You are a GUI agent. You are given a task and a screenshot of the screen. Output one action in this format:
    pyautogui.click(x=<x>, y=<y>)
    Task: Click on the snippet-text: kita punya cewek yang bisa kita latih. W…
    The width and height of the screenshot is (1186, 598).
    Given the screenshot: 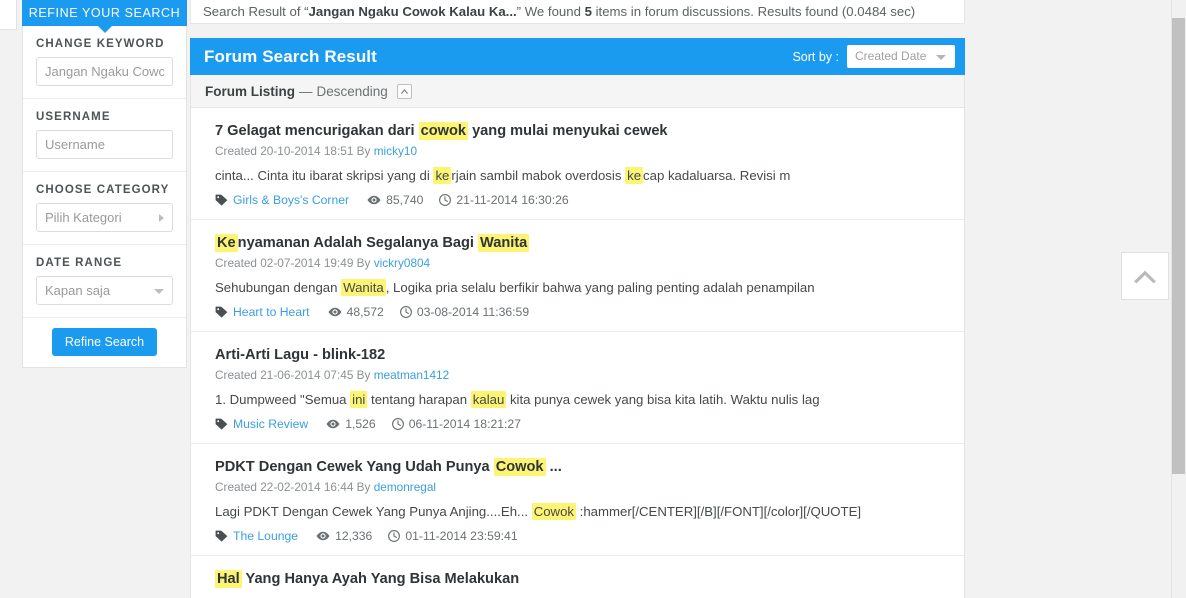 What is the action you would take?
    pyautogui.click(x=663, y=399)
    